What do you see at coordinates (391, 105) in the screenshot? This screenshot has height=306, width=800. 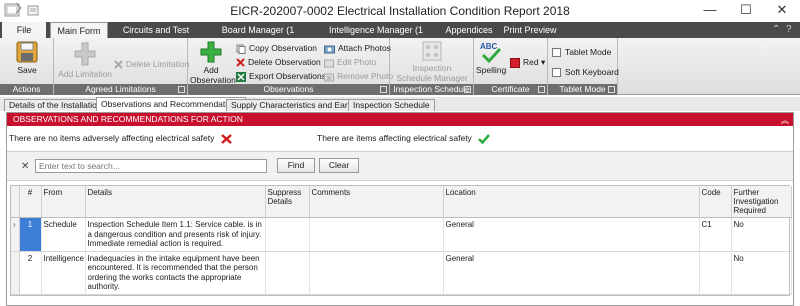 I see `tab-inspection-schedule: Inspection Schedule` at bounding box center [391, 105].